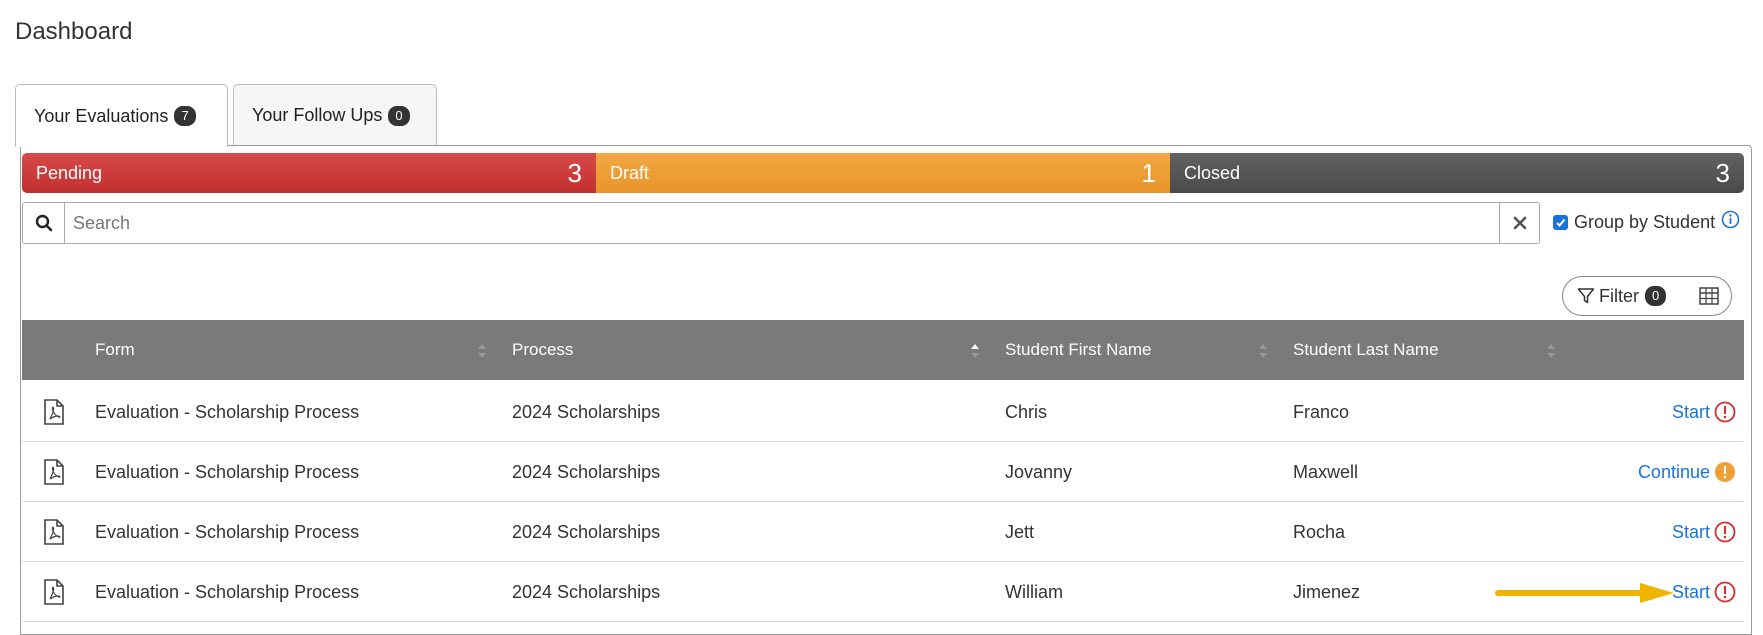 Image resolution: width=1763 pixels, height=635 pixels. I want to click on filter-button: Filter 0, so click(1622, 296).